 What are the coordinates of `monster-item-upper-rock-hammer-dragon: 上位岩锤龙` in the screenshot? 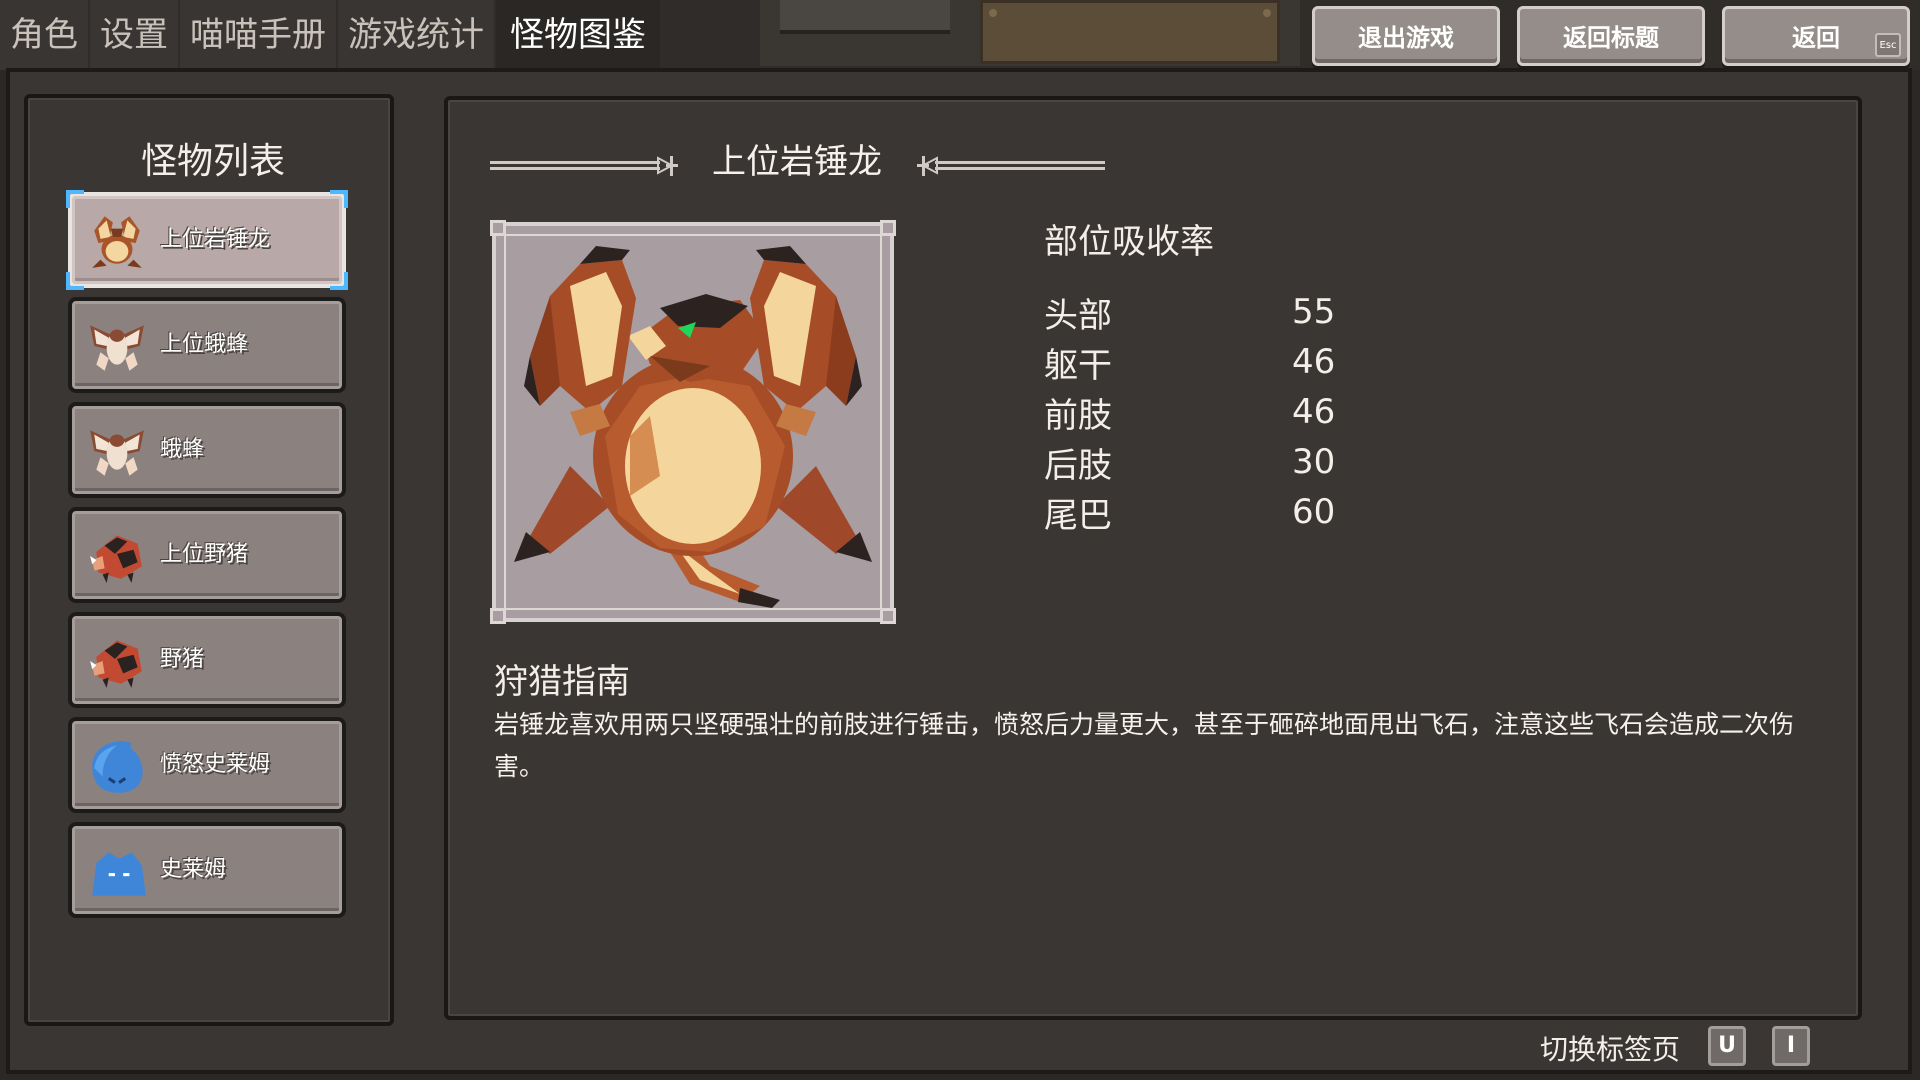 It's located at (207, 240).